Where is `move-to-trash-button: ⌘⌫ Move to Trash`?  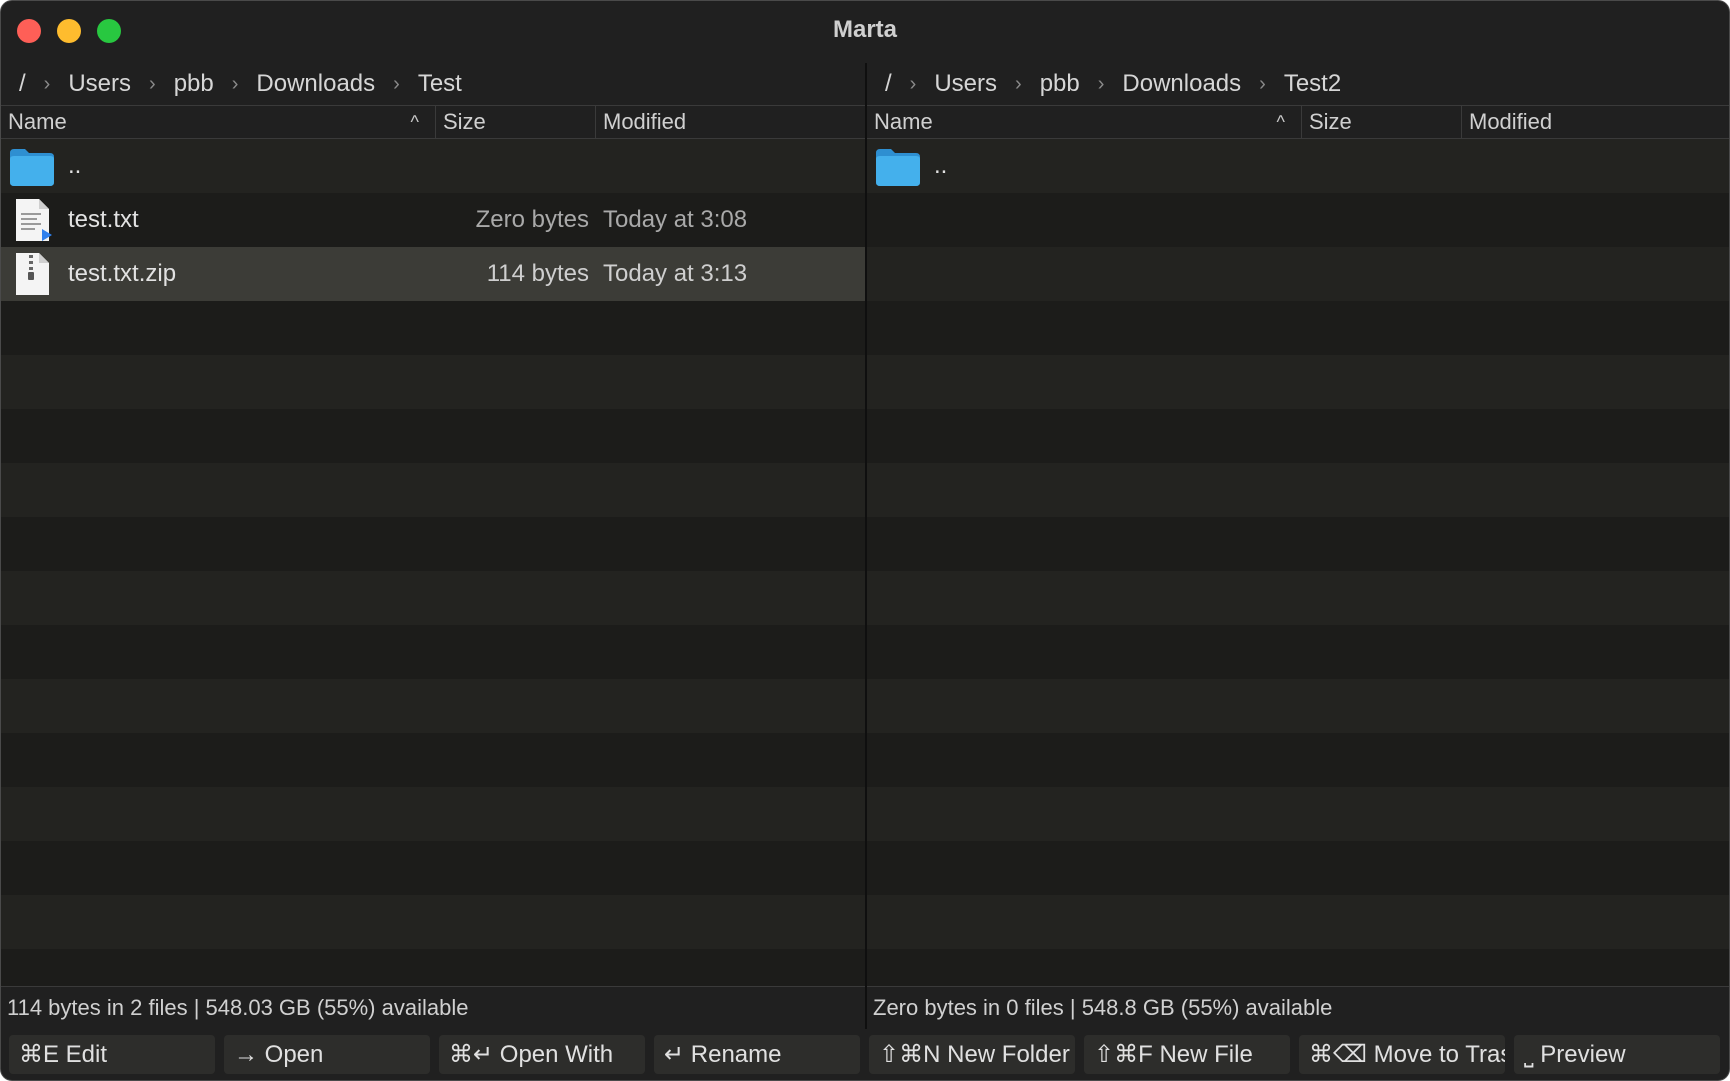 move-to-trash-button: ⌘⌫ Move to Trash is located at coordinates (1402, 1054).